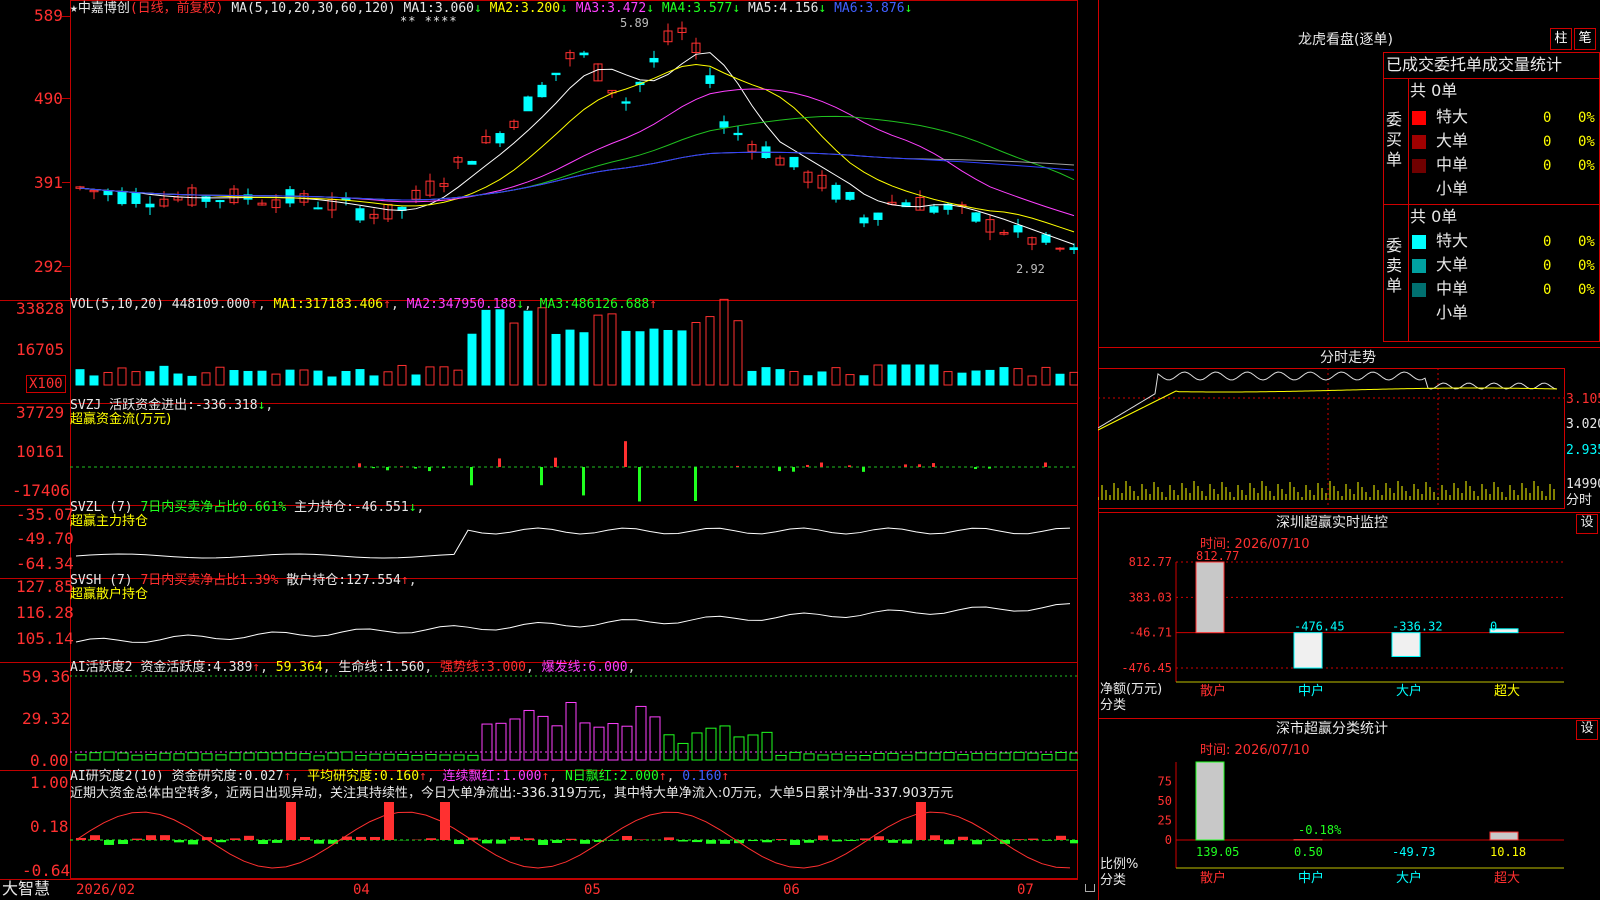 Image resolution: width=1600 pixels, height=900 pixels. I want to click on x-axis-label: 2026/02, so click(106, 890).